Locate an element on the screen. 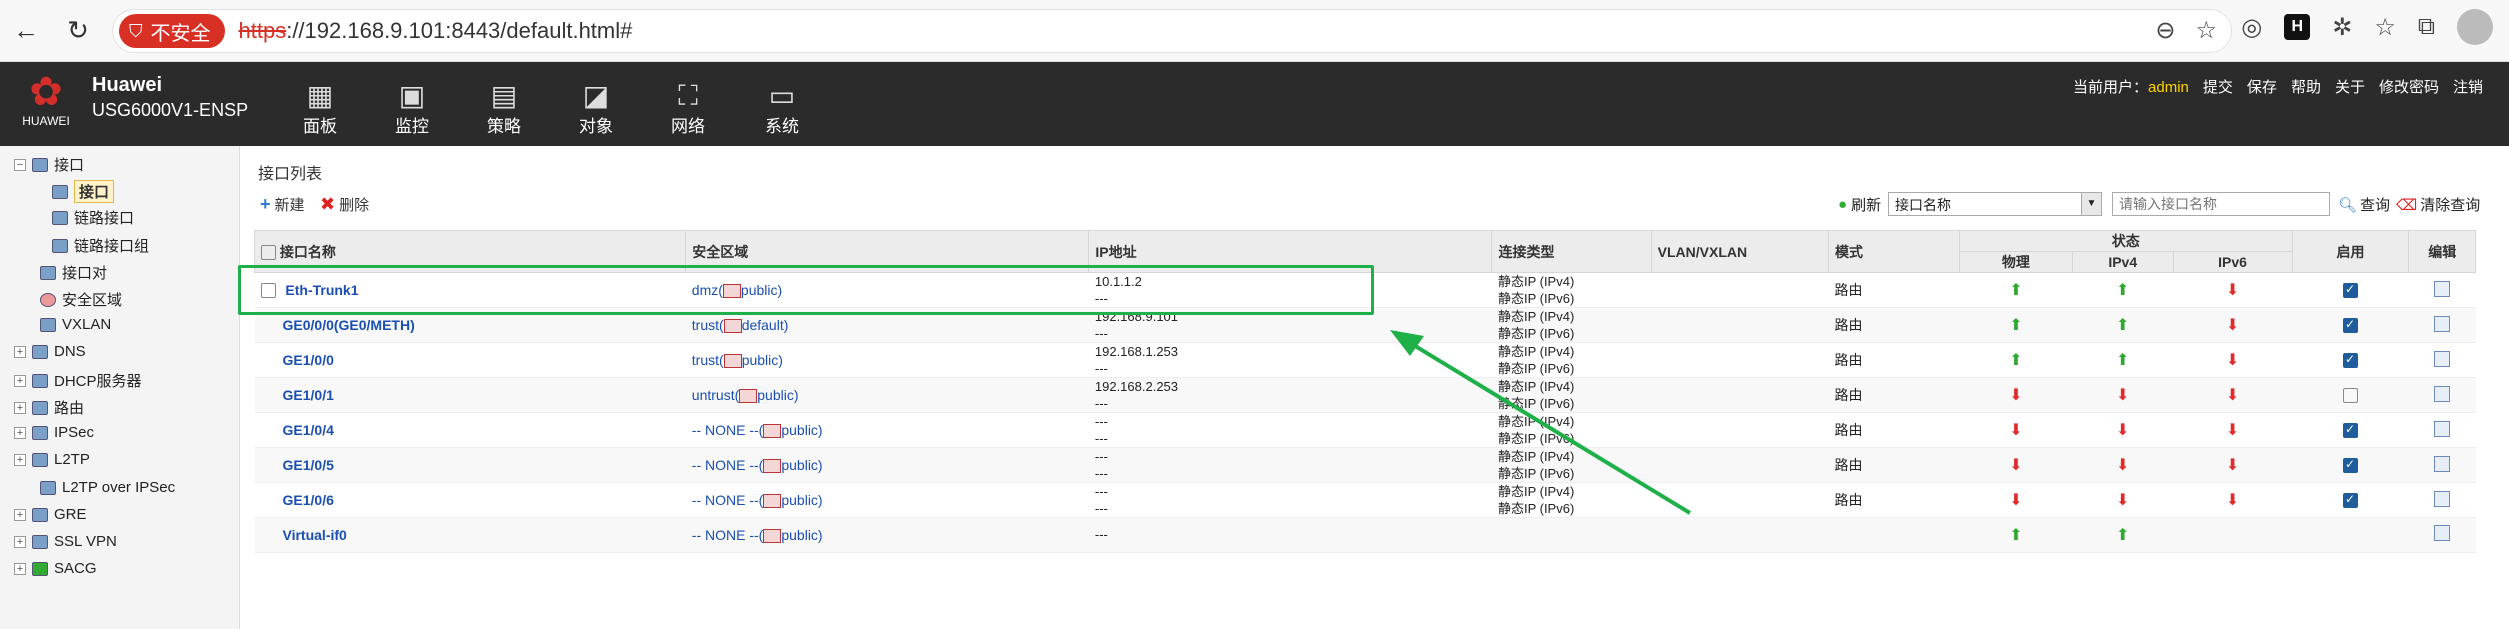 Image resolution: width=2509 pixels, height=629 pixels. nav-dashboard: ▦ 面板 is located at coordinates (320, 108).